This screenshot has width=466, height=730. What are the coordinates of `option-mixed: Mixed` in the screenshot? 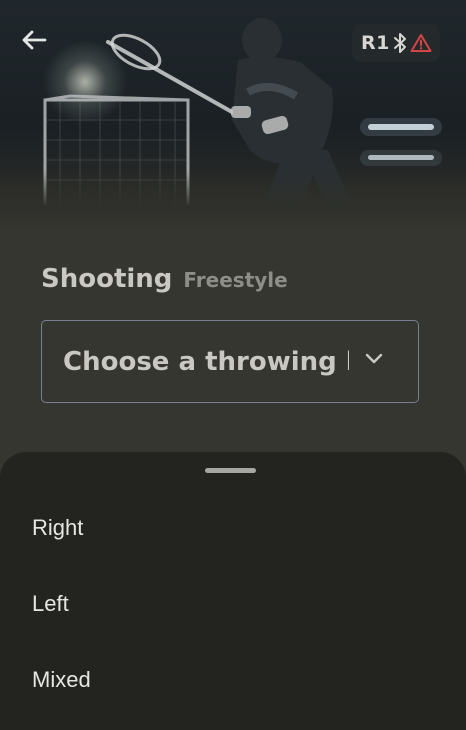 It's located at (233, 680).